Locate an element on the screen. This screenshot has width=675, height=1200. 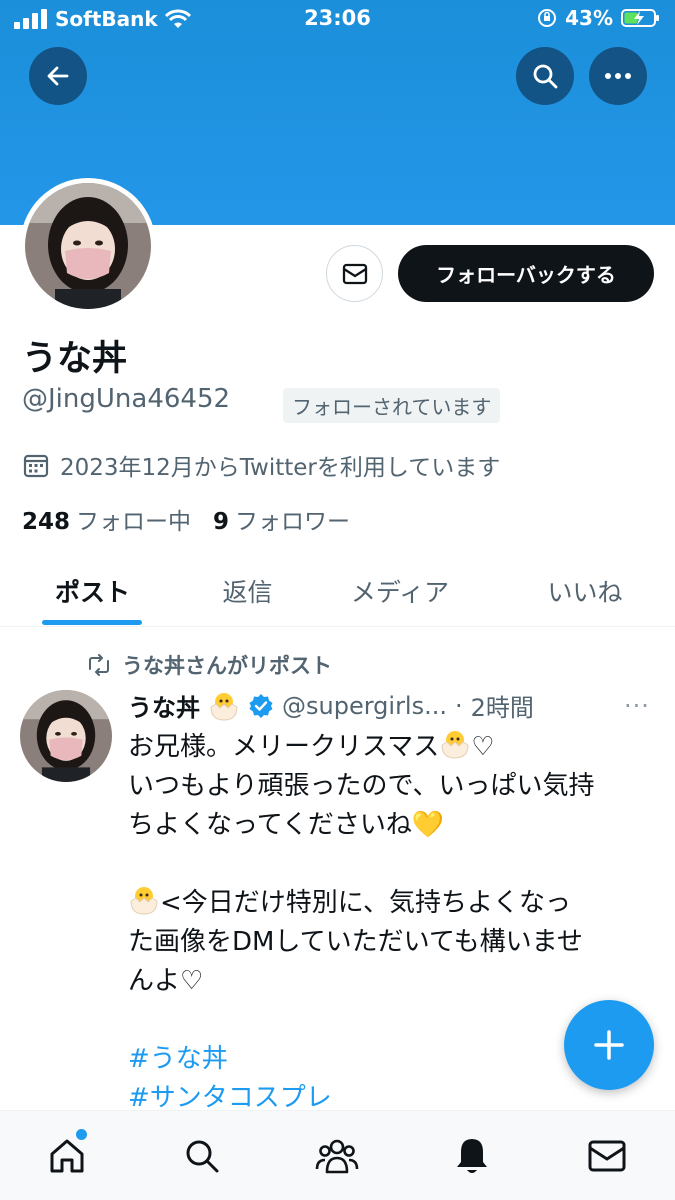
verified-badge-icon is located at coordinates (261, 705).